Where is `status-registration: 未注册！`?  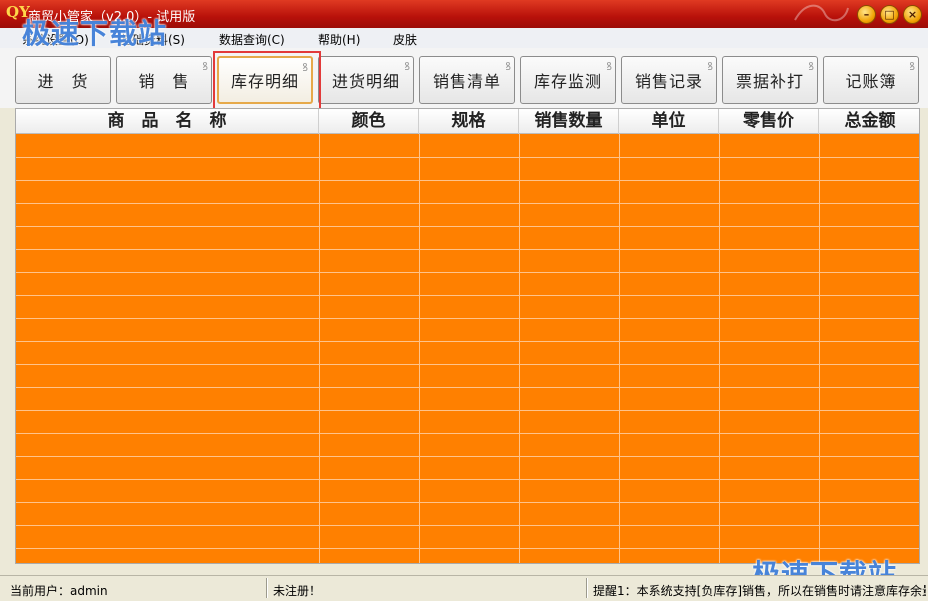
status-registration: 未注册！ is located at coordinates (297, 591).